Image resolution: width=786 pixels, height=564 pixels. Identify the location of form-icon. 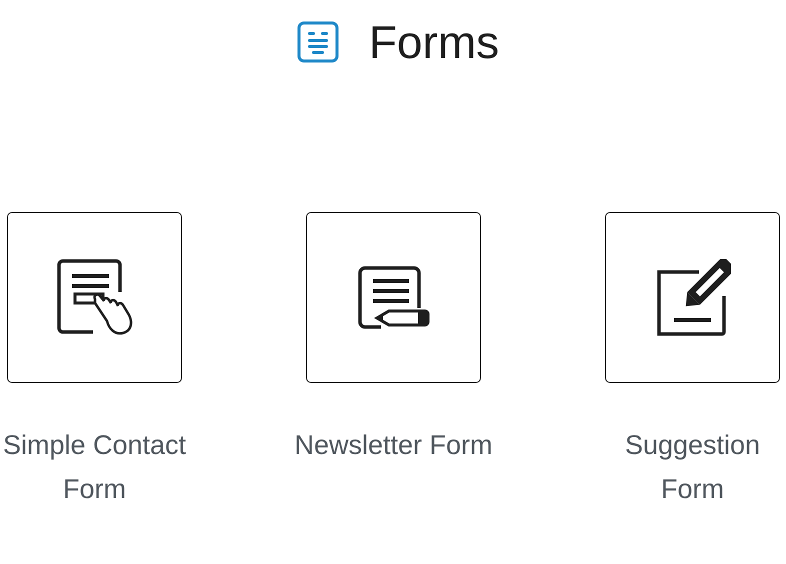
(317, 42).